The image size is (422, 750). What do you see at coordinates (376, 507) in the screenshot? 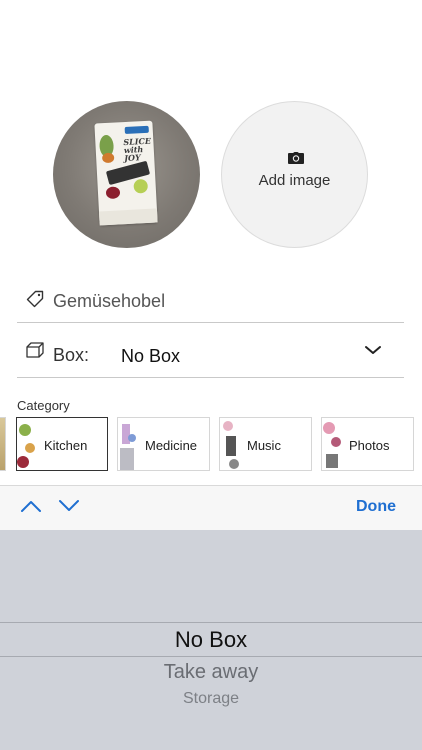
I see `done-button: Done` at bounding box center [376, 507].